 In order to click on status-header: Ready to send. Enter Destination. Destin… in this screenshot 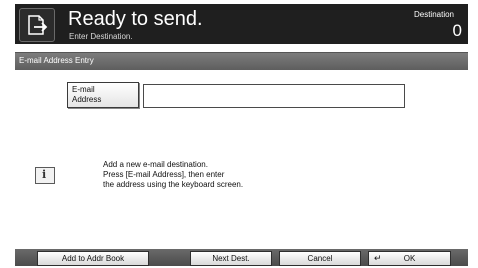, I will do `click(241, 24)`.